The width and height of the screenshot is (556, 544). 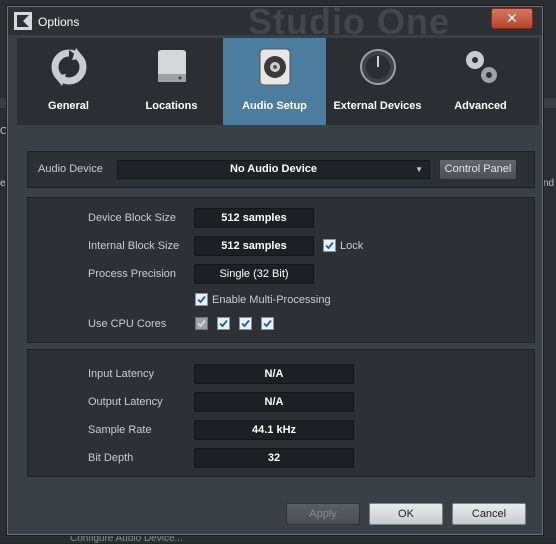 What do you see at coordinates (23, 21) in the screenshot?
I see `app-icon` at bounding box center [23, 21].